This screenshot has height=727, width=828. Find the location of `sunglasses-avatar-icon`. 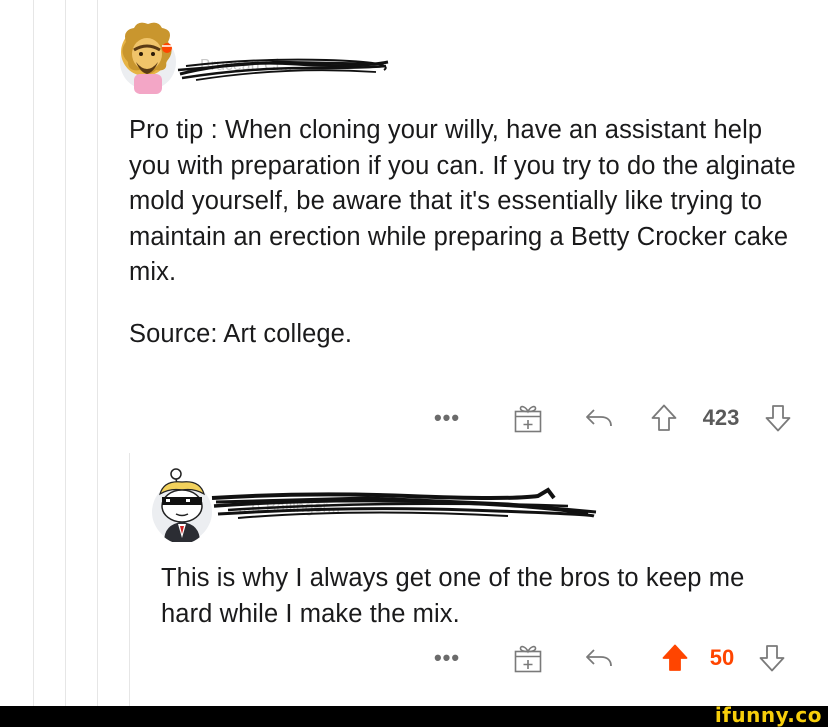

sunglasses-avatar-icon is located at coordinates (182, 505).